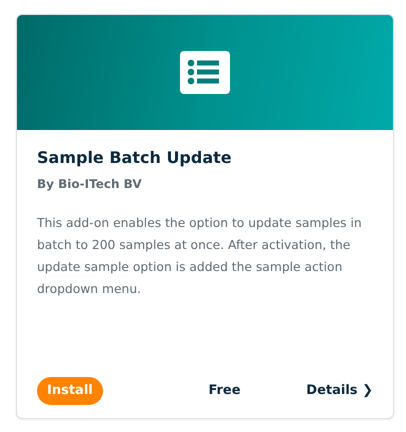 The width and height of the screenshot is (406, 432). I want to click on details-link: Details ❯, so click(339, 391).